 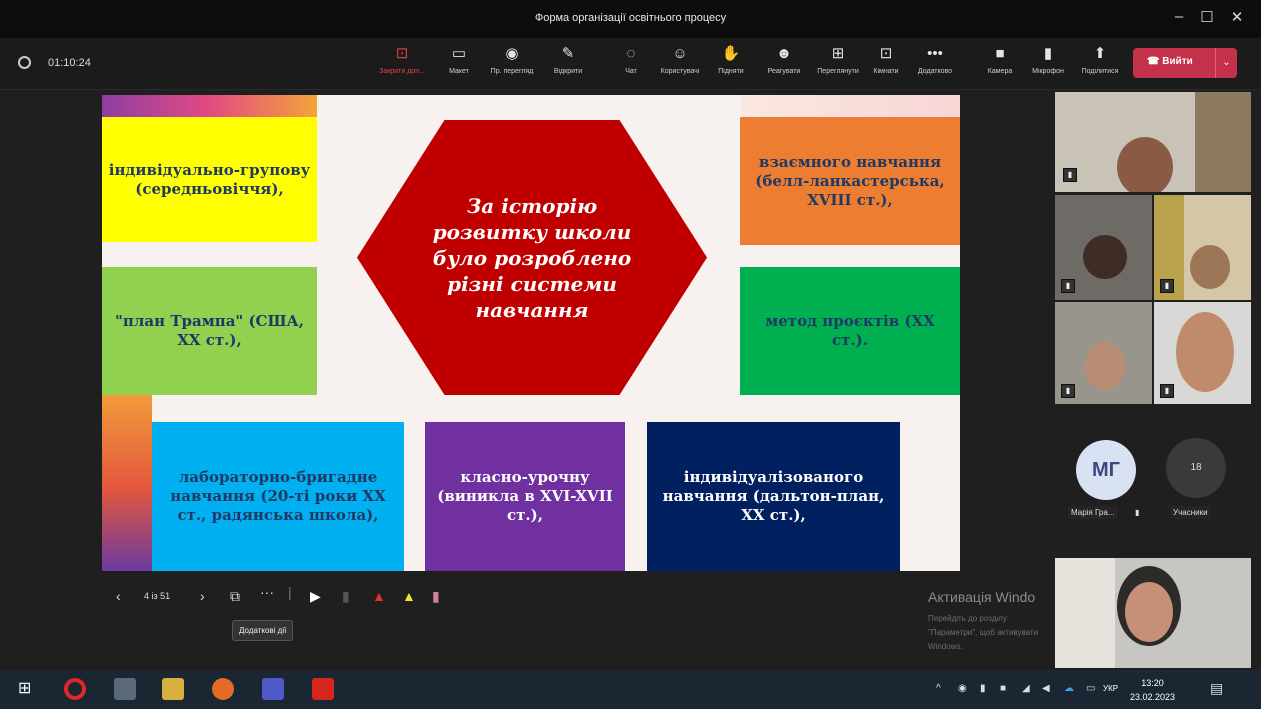 I want to click on share-button: ⬆ Поділитися, so click(x=1100, y=65).